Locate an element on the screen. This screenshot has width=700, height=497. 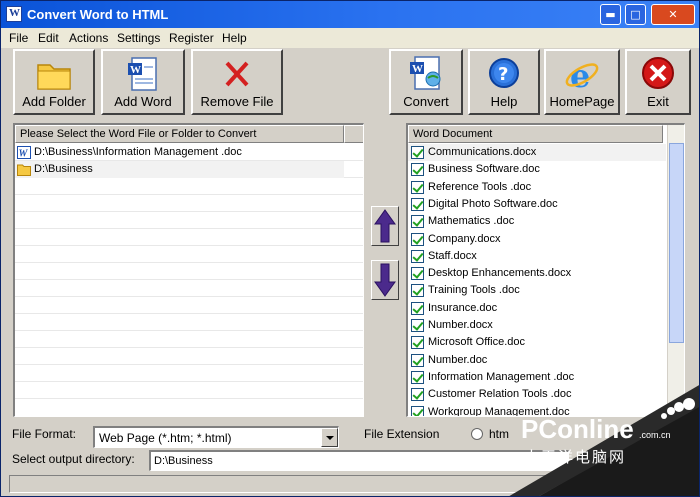
document-list-item: Staff.docx is located at coordinates (537, 256).